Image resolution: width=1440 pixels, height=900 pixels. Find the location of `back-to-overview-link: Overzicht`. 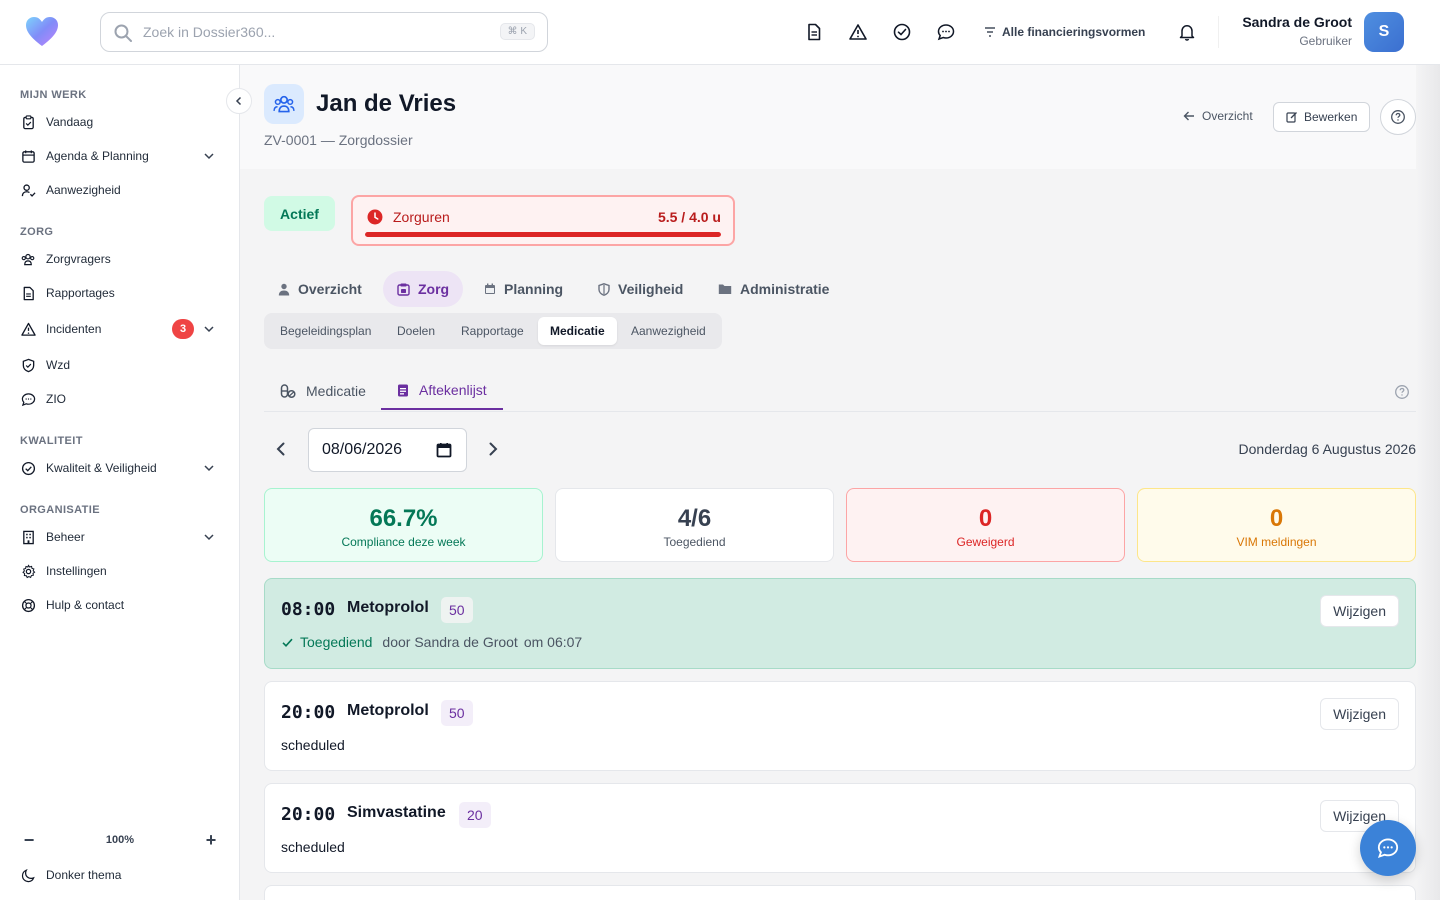

back-to-overview-link: Overzicht is located at coordinates (1217, 116).